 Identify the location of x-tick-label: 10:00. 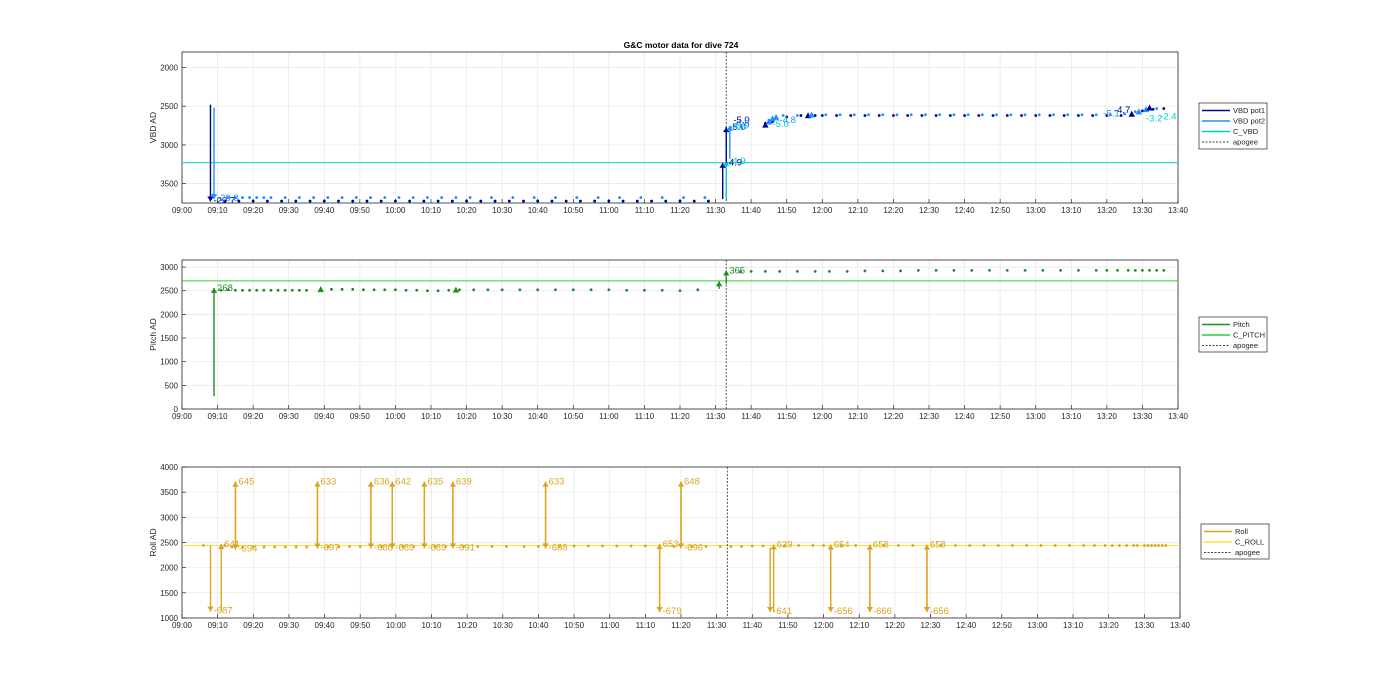
(396, 625).